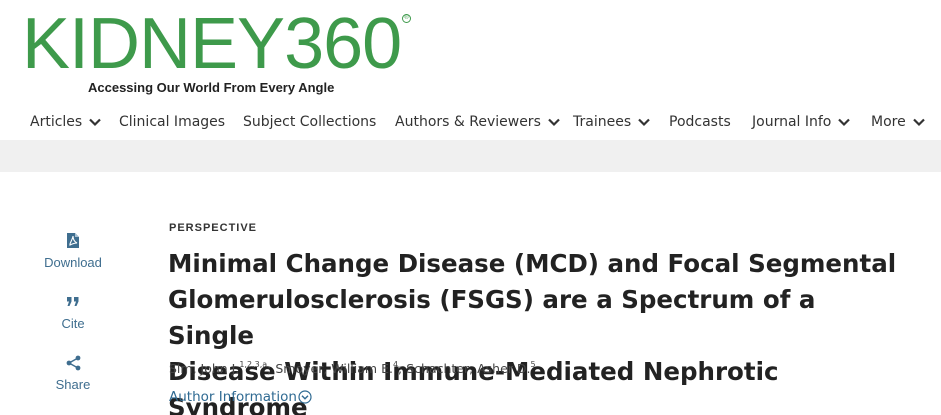 Image resolution: width=941 pixels, height=415 pixels. What do you see at coordinates (211, 87) in the screenshot?
I see `journal-tagline: Accessing Our World From Every Angle` at bounding box center [211, 87].